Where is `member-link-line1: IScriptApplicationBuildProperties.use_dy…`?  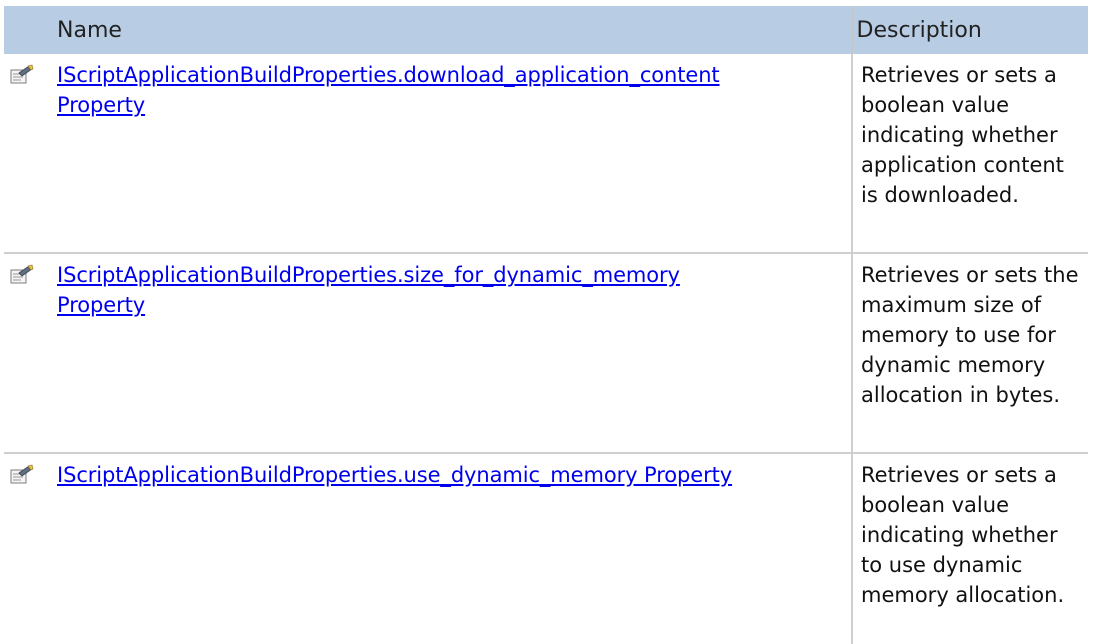 member-link-line1: IScriptApplicationBuildProperties.use_dy… is located at coordinates (395, 475).